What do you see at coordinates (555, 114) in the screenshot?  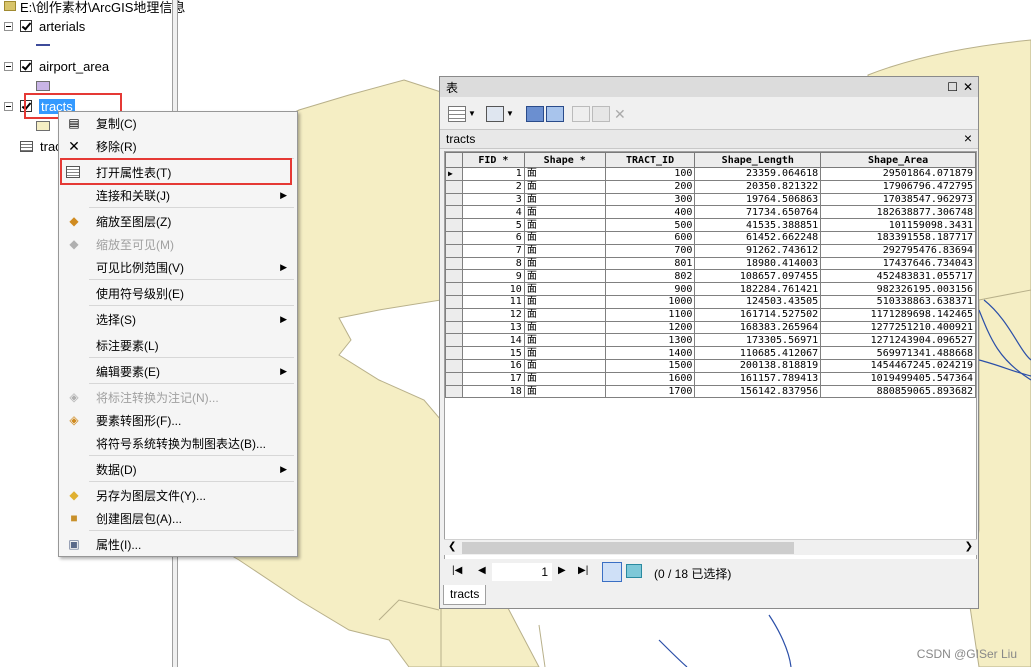 I see `switch-selection-icon` at bounding box center [555, 114].